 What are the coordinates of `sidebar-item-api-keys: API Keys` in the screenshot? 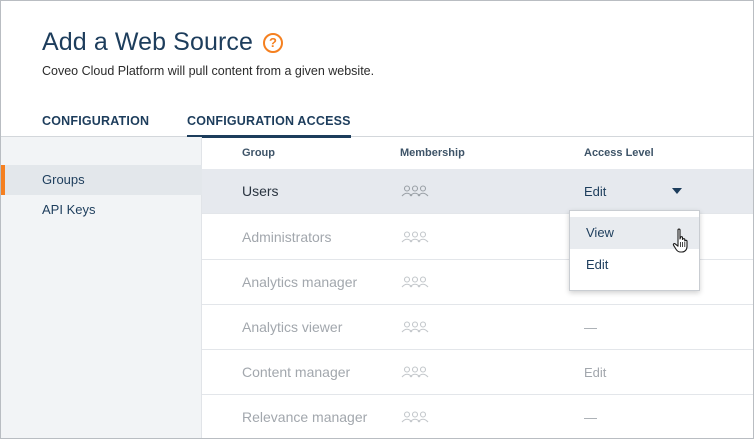 It's located at (101, 210).